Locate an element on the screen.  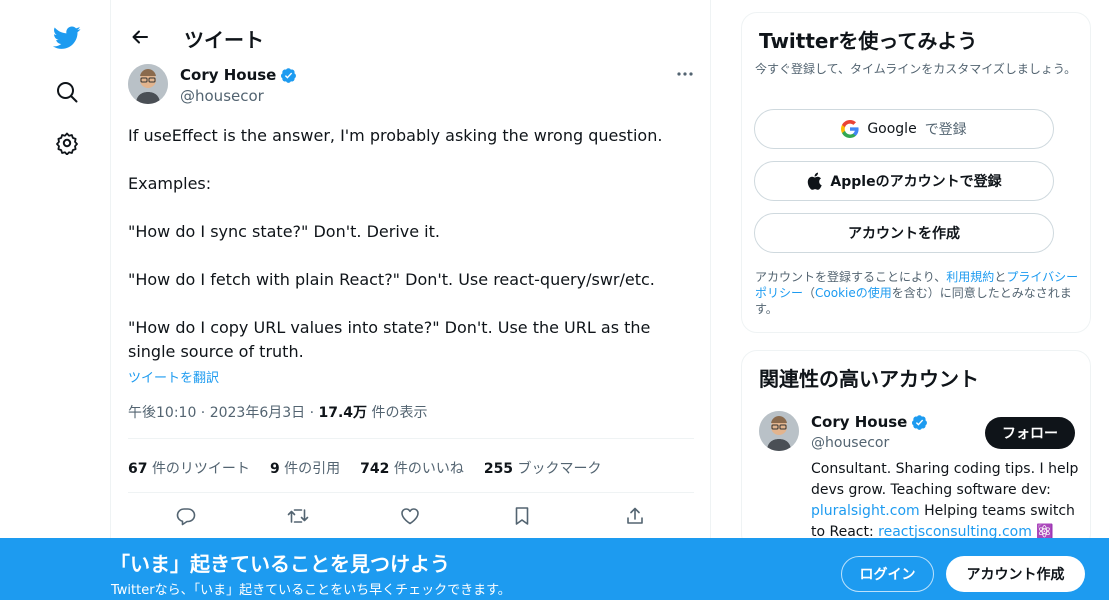
related-name: Cory House is located at coordinates (859, 422).